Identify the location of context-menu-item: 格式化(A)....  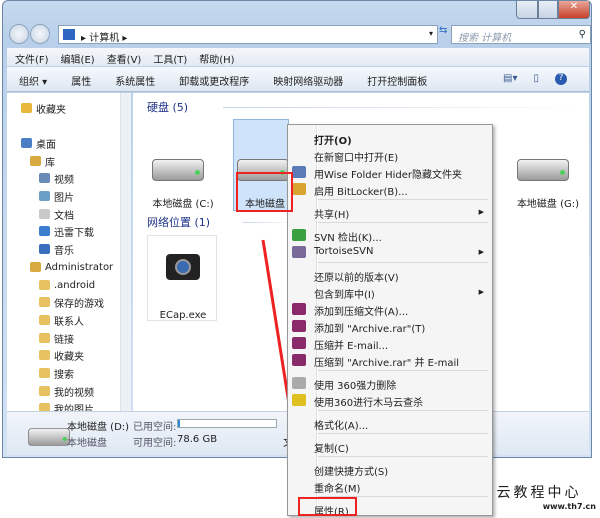
(401, 423).